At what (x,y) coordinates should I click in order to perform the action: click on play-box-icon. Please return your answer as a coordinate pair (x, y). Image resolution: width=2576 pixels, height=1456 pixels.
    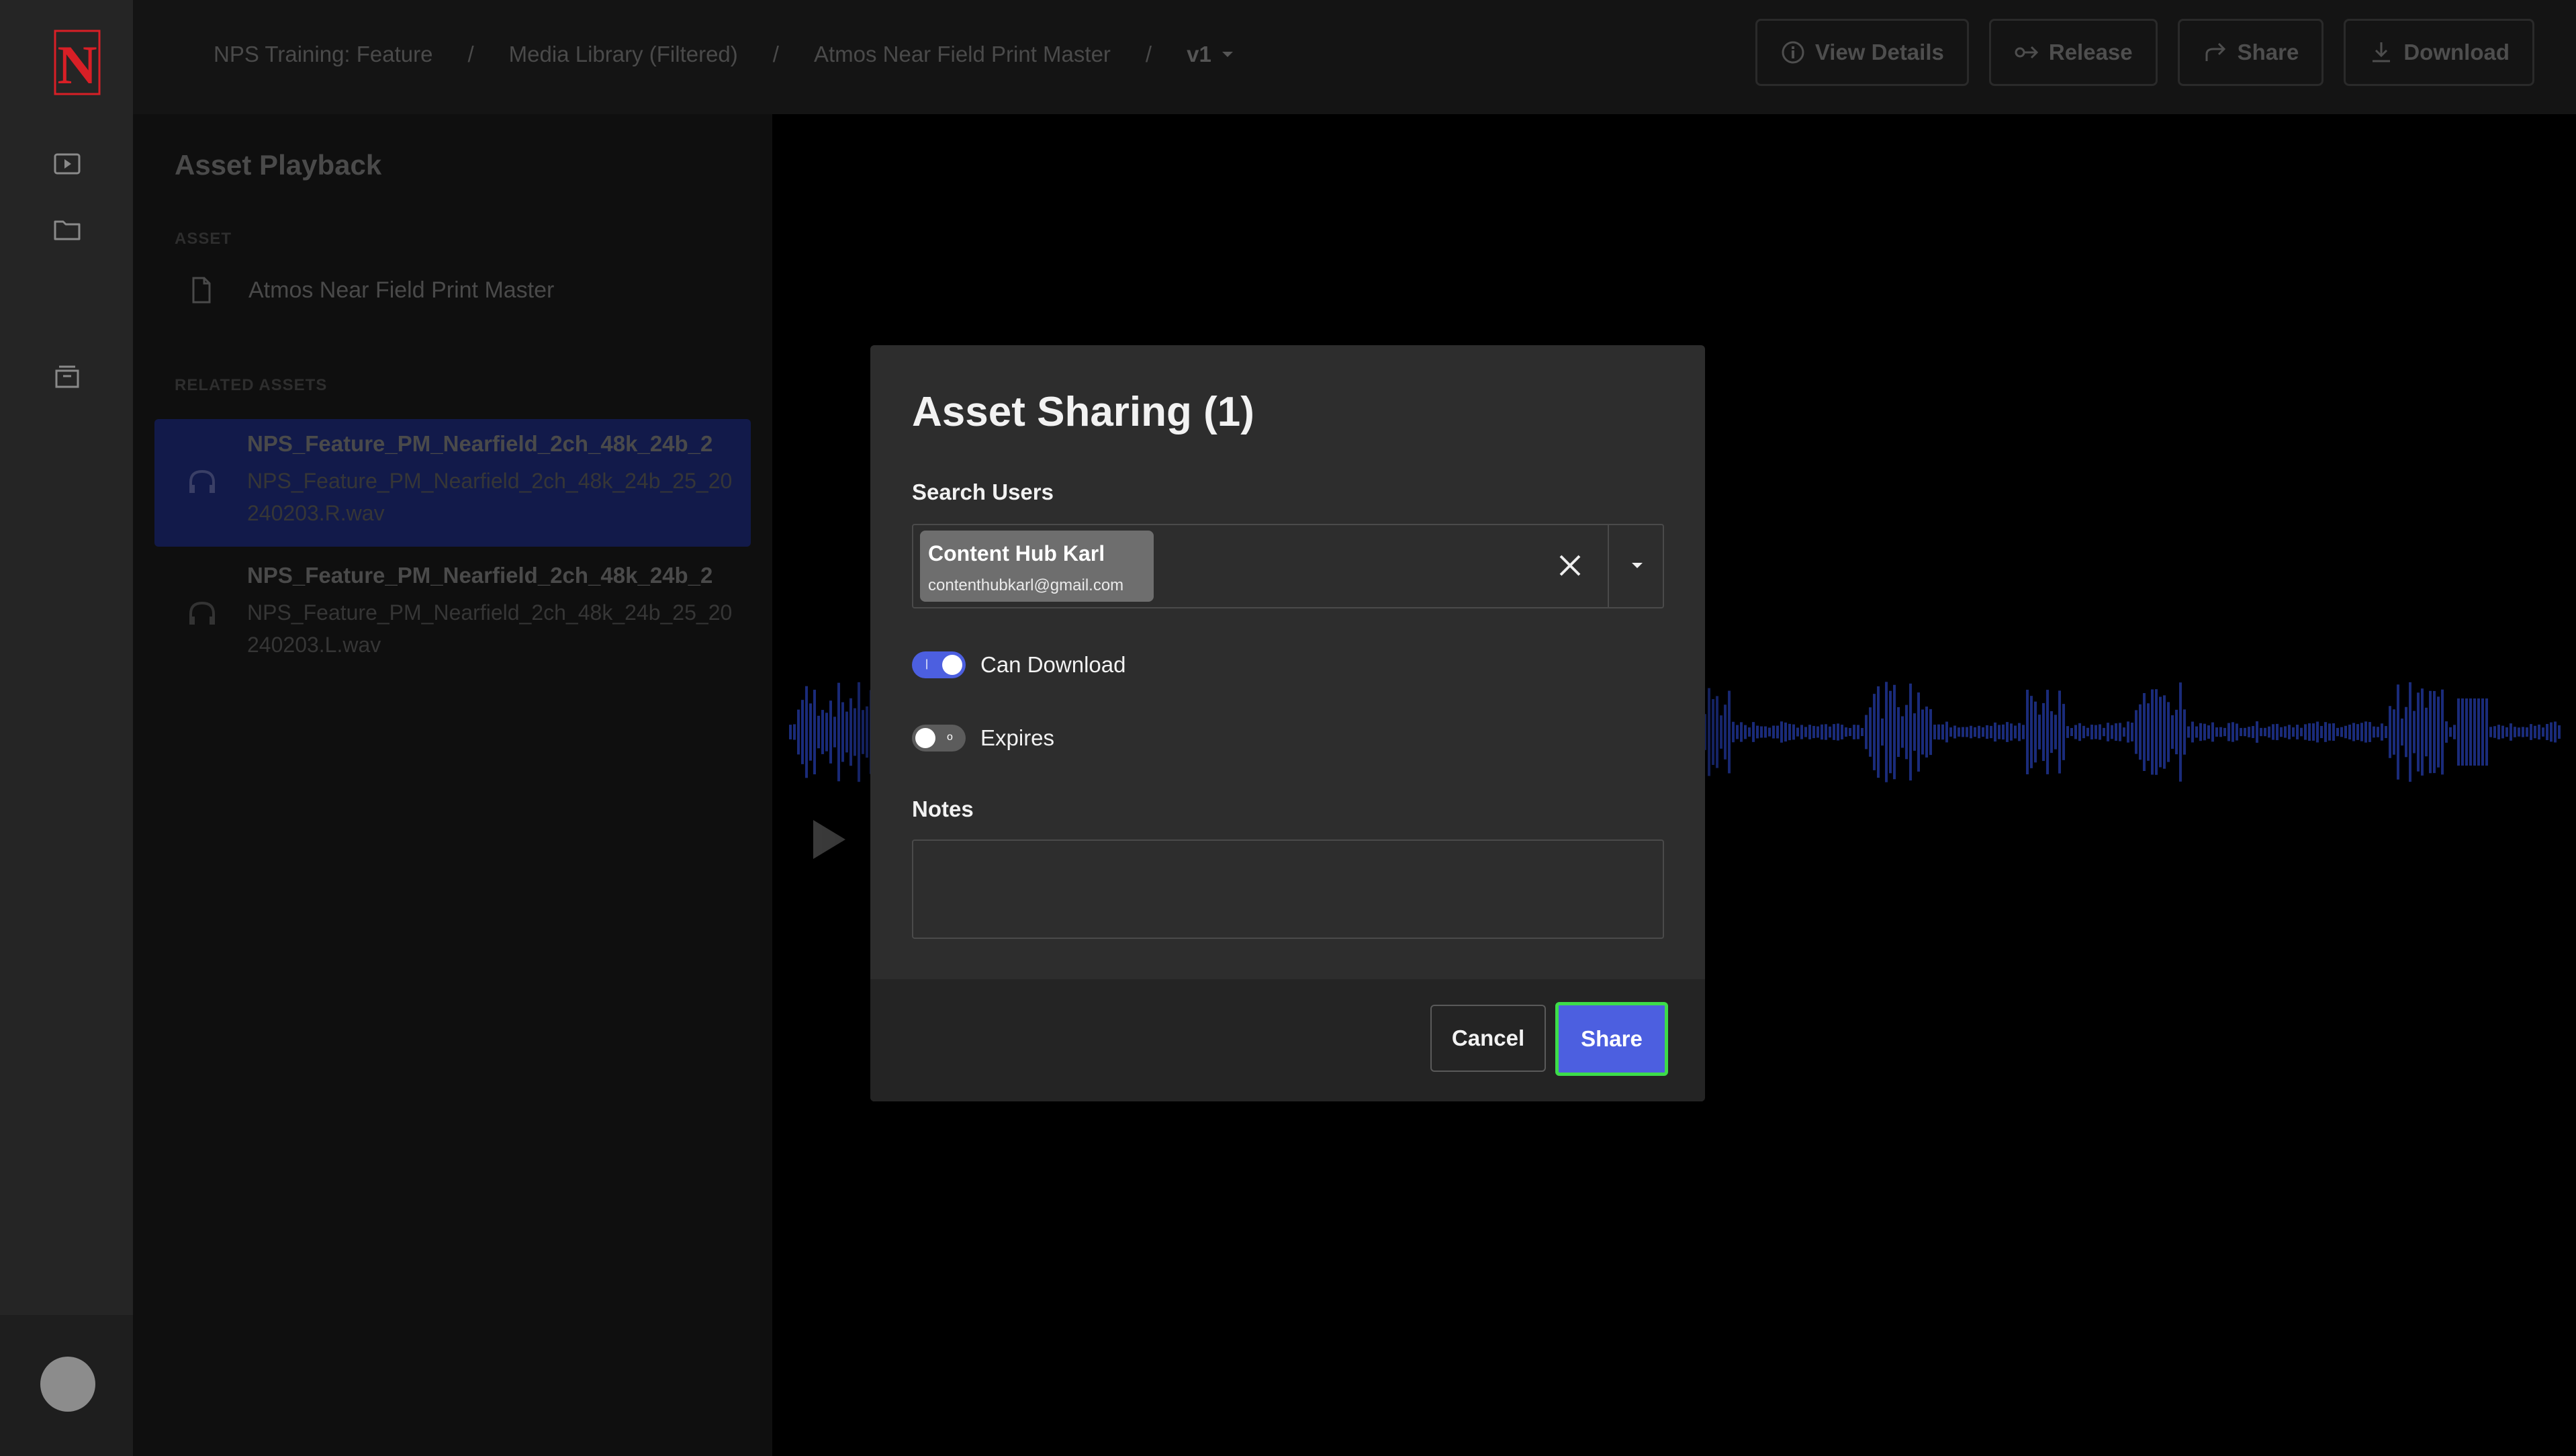
    Looking at the image, I should click on (67, 163).